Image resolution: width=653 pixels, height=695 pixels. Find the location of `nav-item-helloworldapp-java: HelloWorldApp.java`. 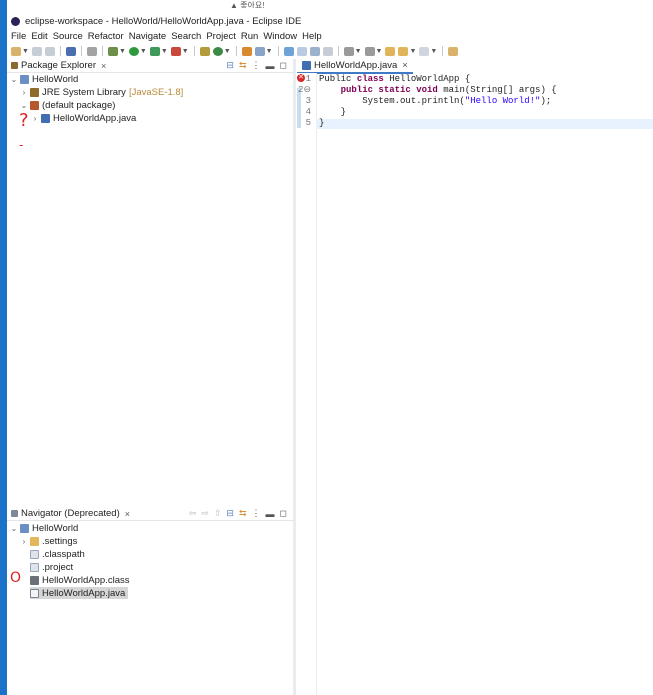

nav-item-helloworldapp-java: HelloWorldApp.java is located at coordinates (79, 593).